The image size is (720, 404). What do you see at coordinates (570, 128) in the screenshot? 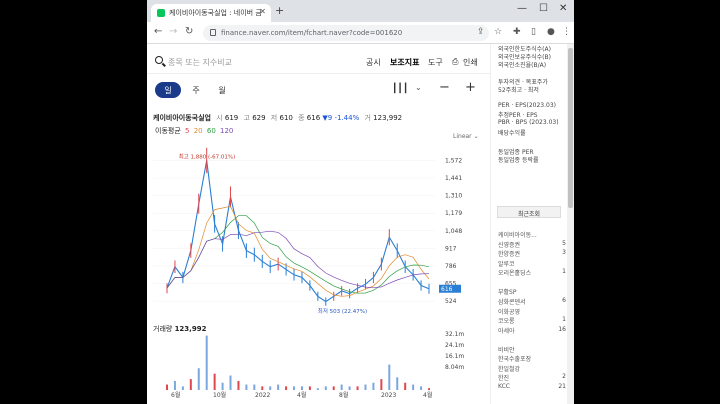
I see `scrollbar-thumb` at bounding box center [570, 128].